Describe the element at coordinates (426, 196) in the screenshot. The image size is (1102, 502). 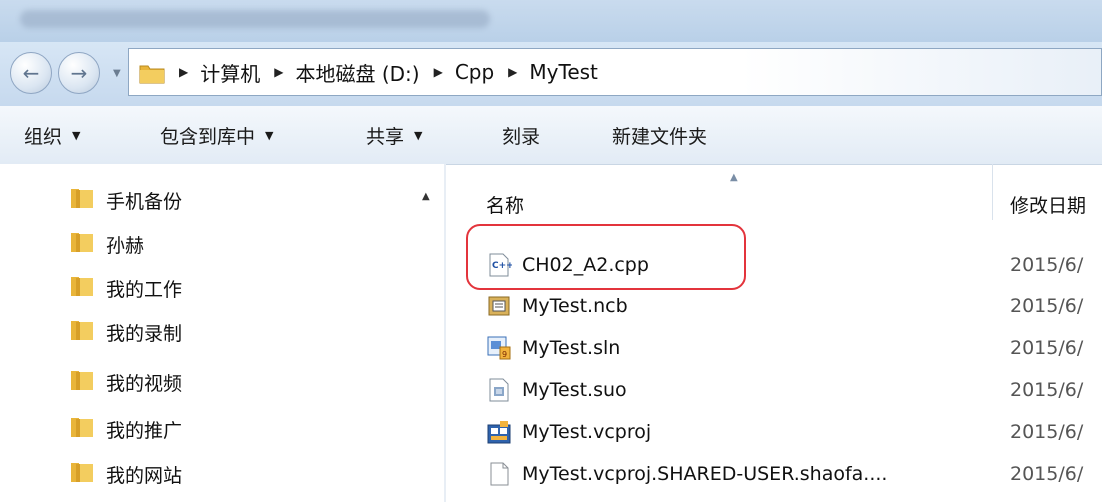
I see `scroll-up-arrow-icon: ▲` at that location.